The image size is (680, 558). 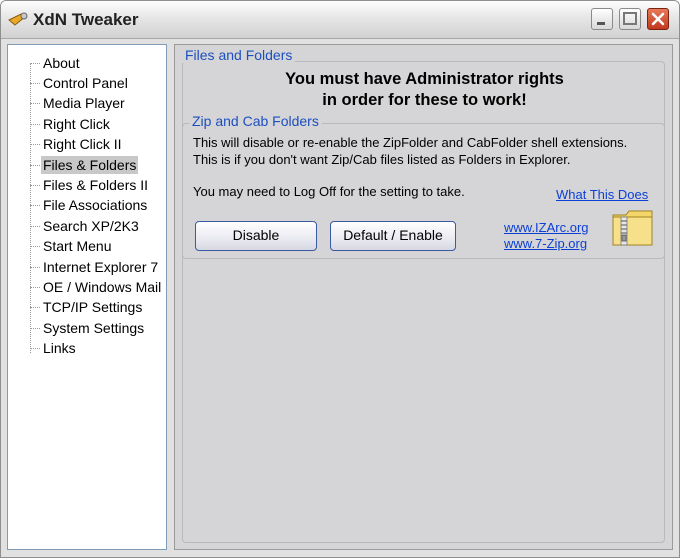 What do you see at coordinates (85, 83) in the screenshot?
I see `tree-item-control-panel: Control Panel` at bounding box center [85, 83].